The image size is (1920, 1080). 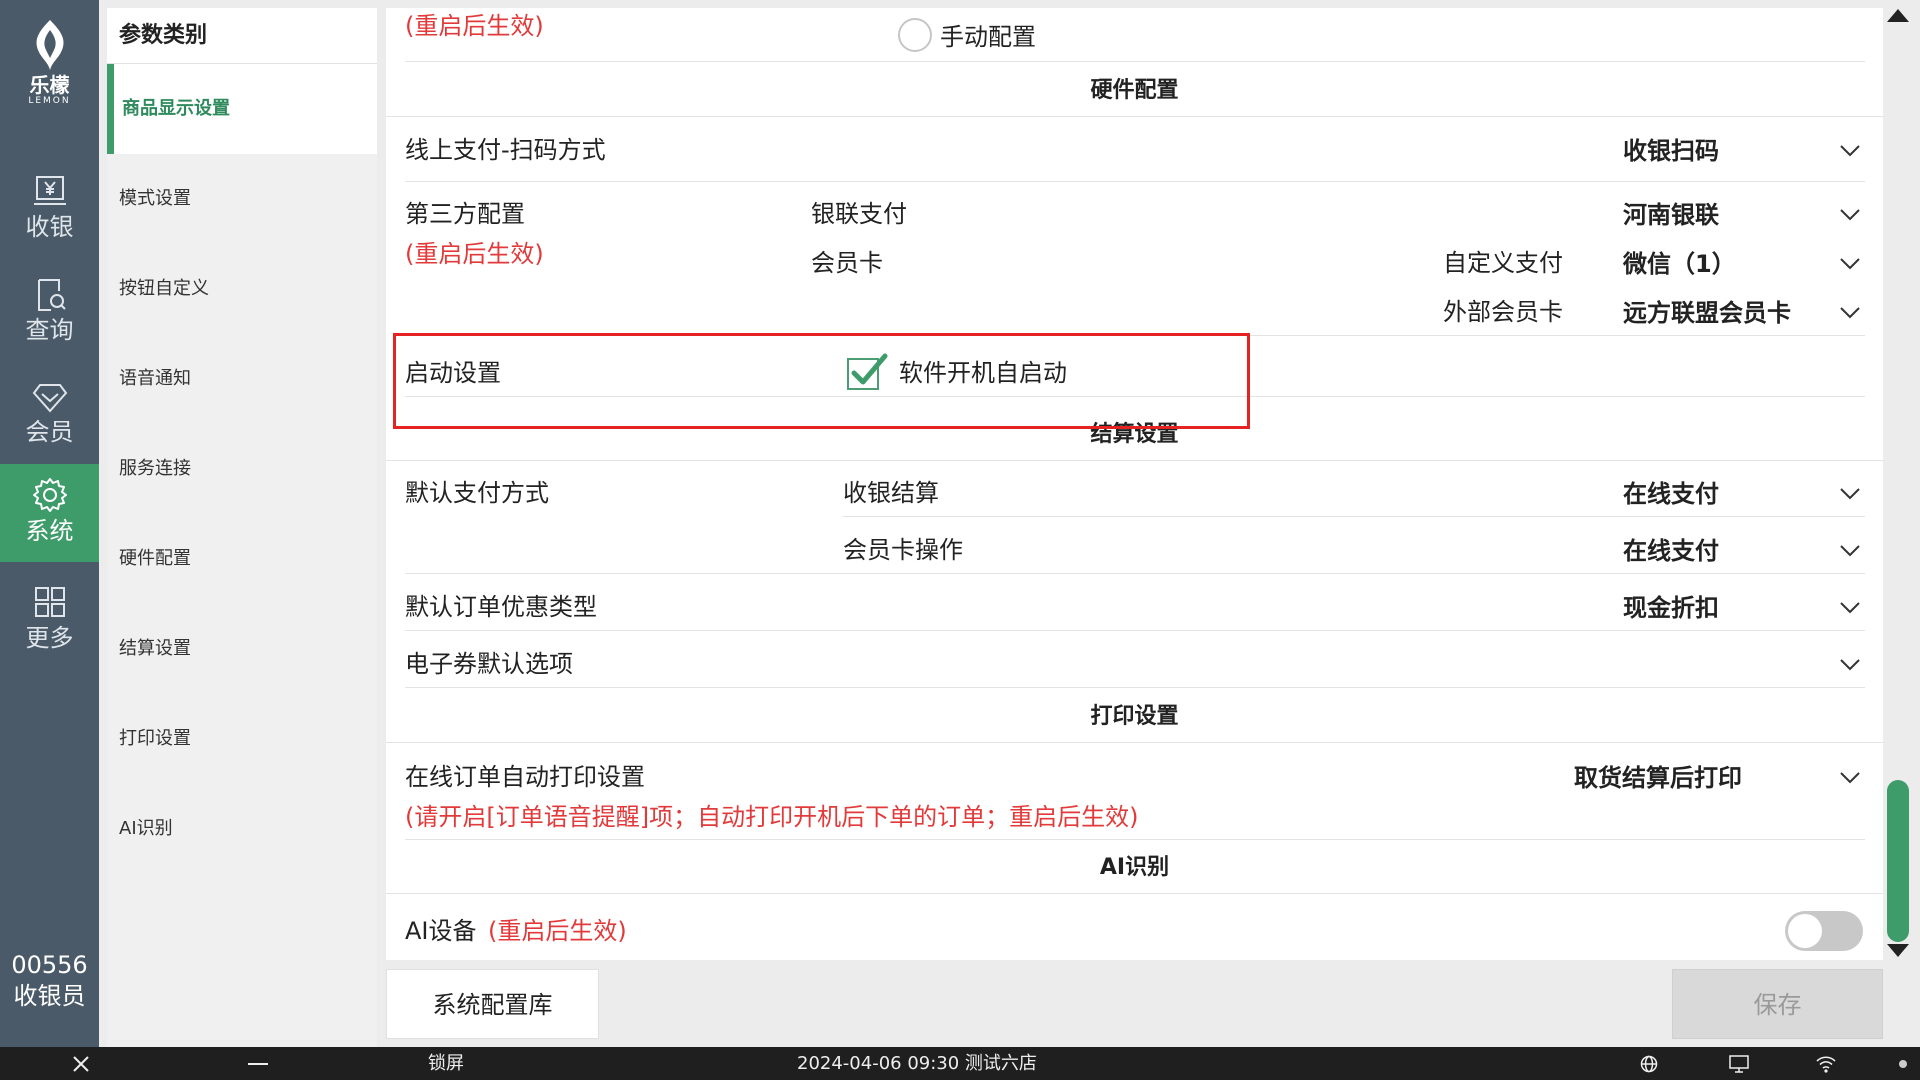 What do you see at coordinates (49, 330) in the screenshot?
I see `nav-label: 查询` at bounding box center [49, 330].